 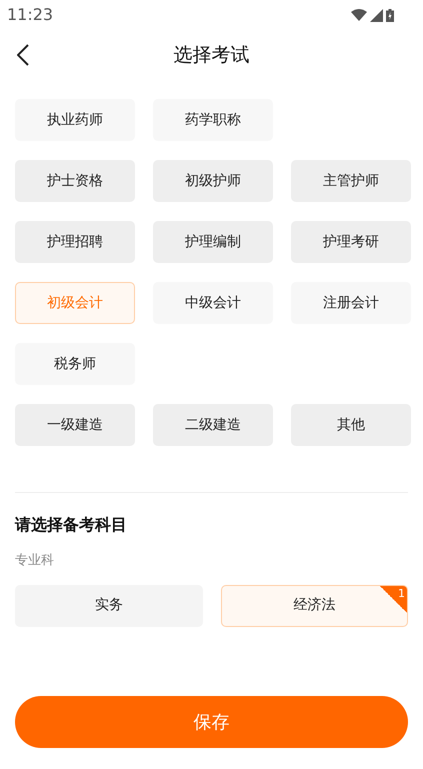 What do you see at coordinates (314, 605) in the screenshot?
I see `subject-option: 经济法 1` at bounding box center [314, 605].